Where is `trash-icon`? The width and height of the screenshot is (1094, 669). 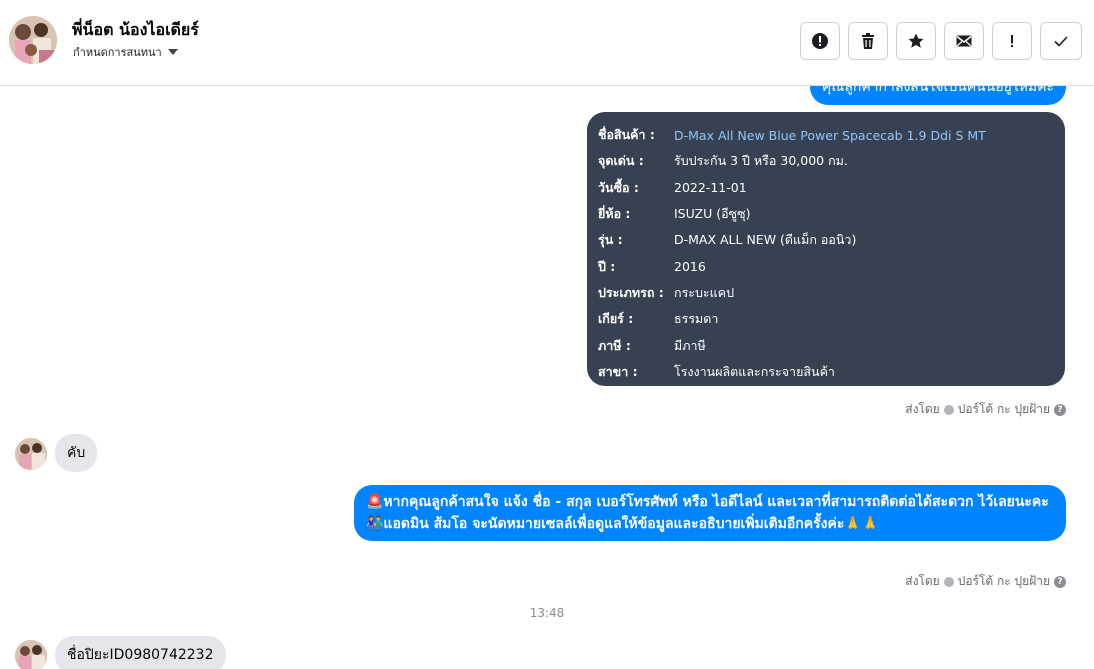 trash-icon is located at coordinates (868, 41).